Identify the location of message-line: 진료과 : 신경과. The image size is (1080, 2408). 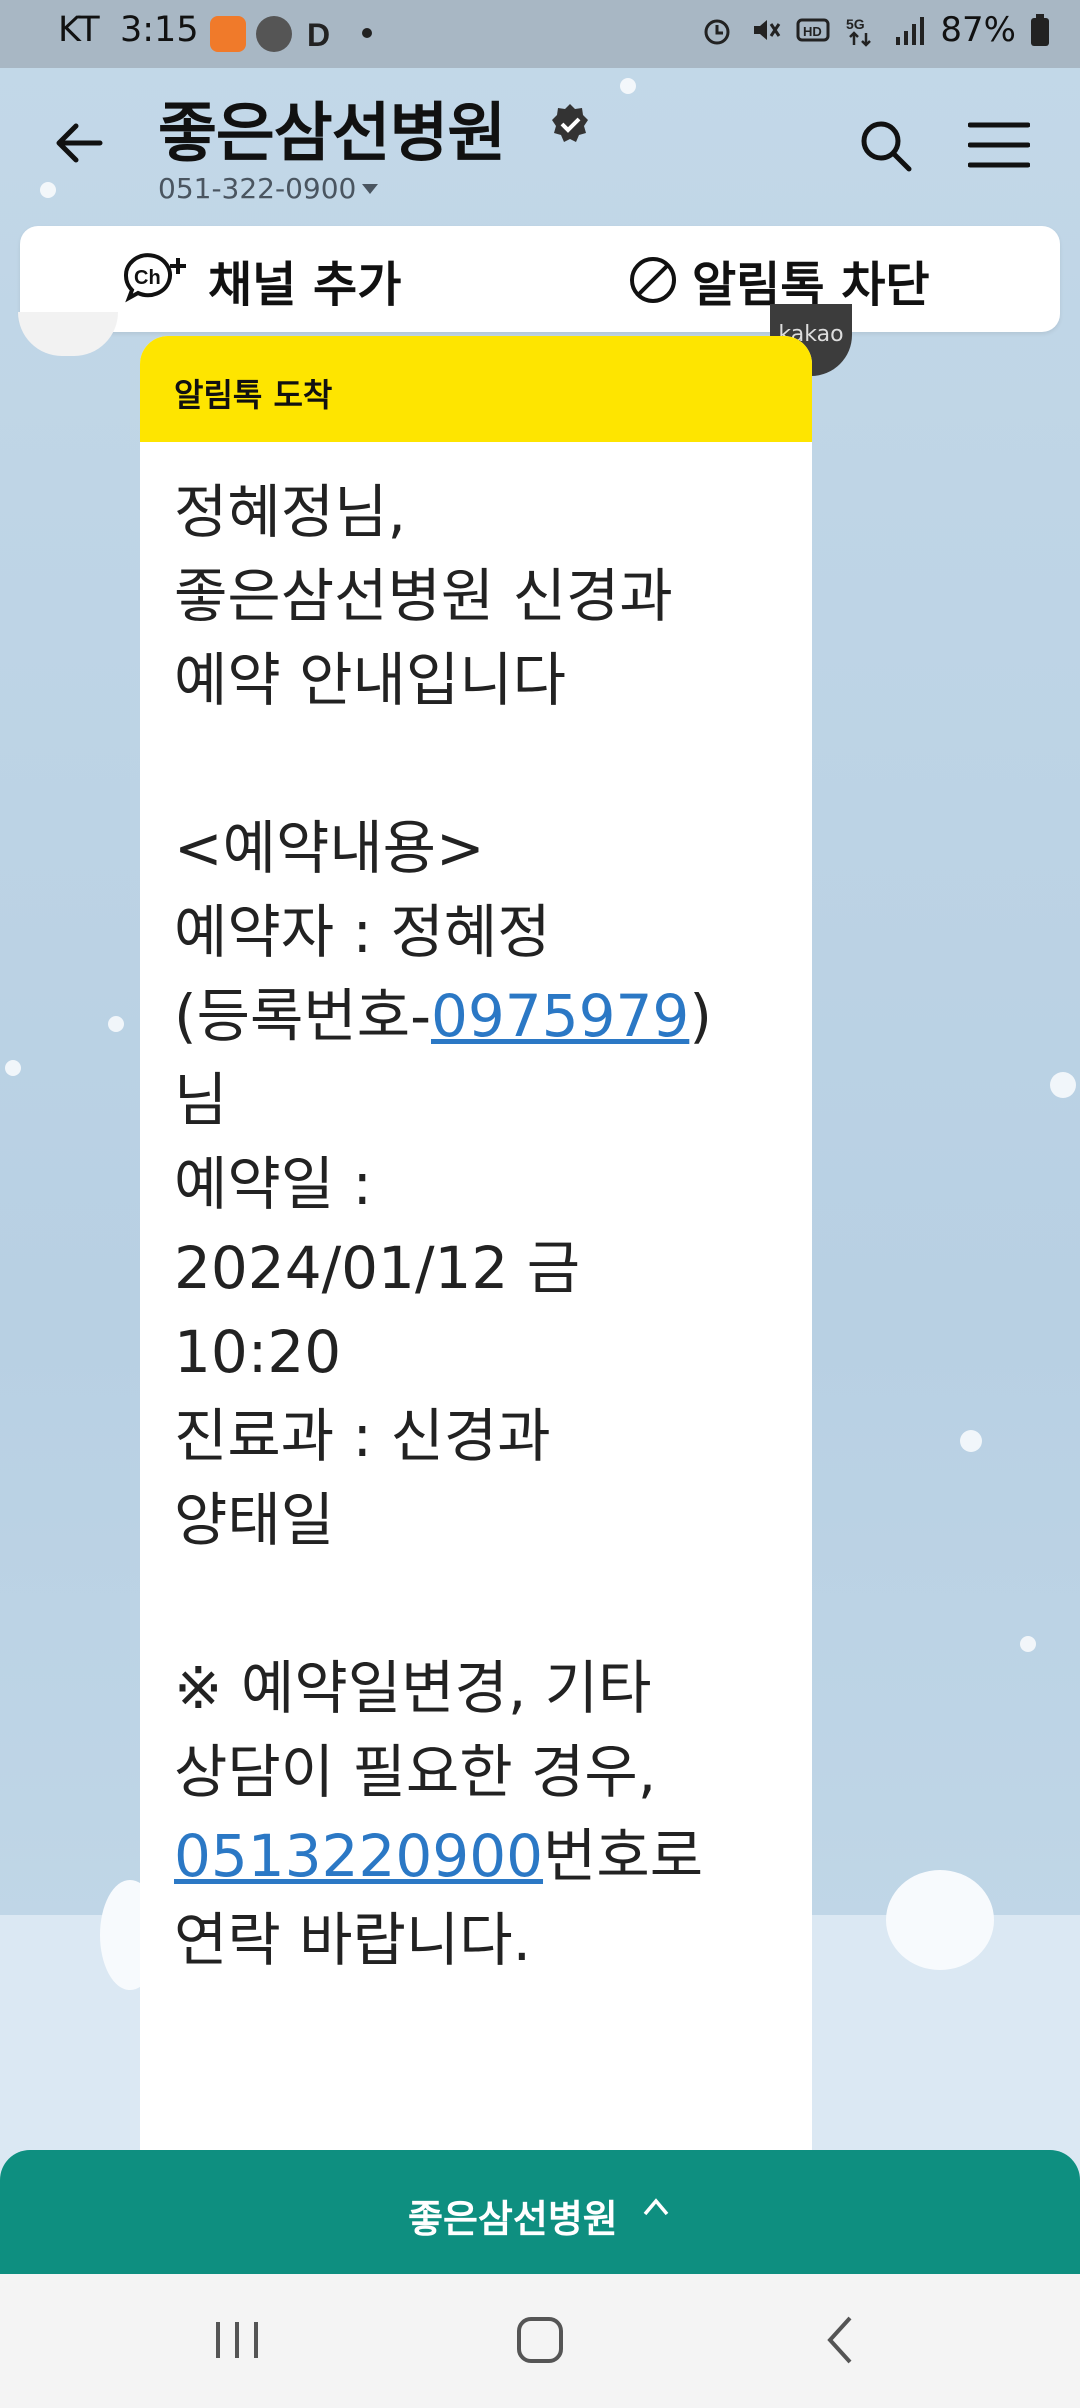
(362, 1436).